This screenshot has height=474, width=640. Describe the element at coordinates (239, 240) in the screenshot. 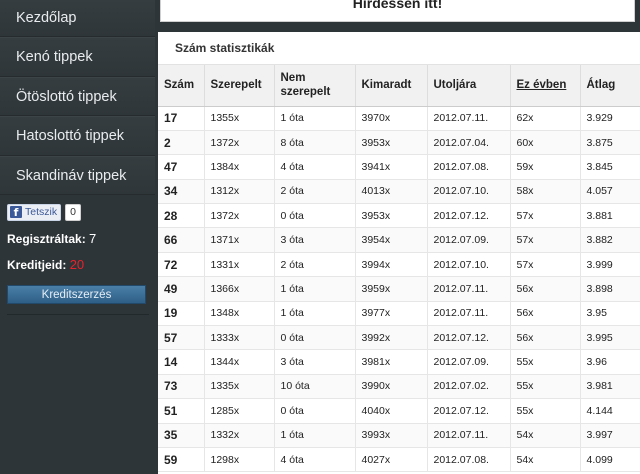

I see `cell-szerepelt: 1371x` at that location.